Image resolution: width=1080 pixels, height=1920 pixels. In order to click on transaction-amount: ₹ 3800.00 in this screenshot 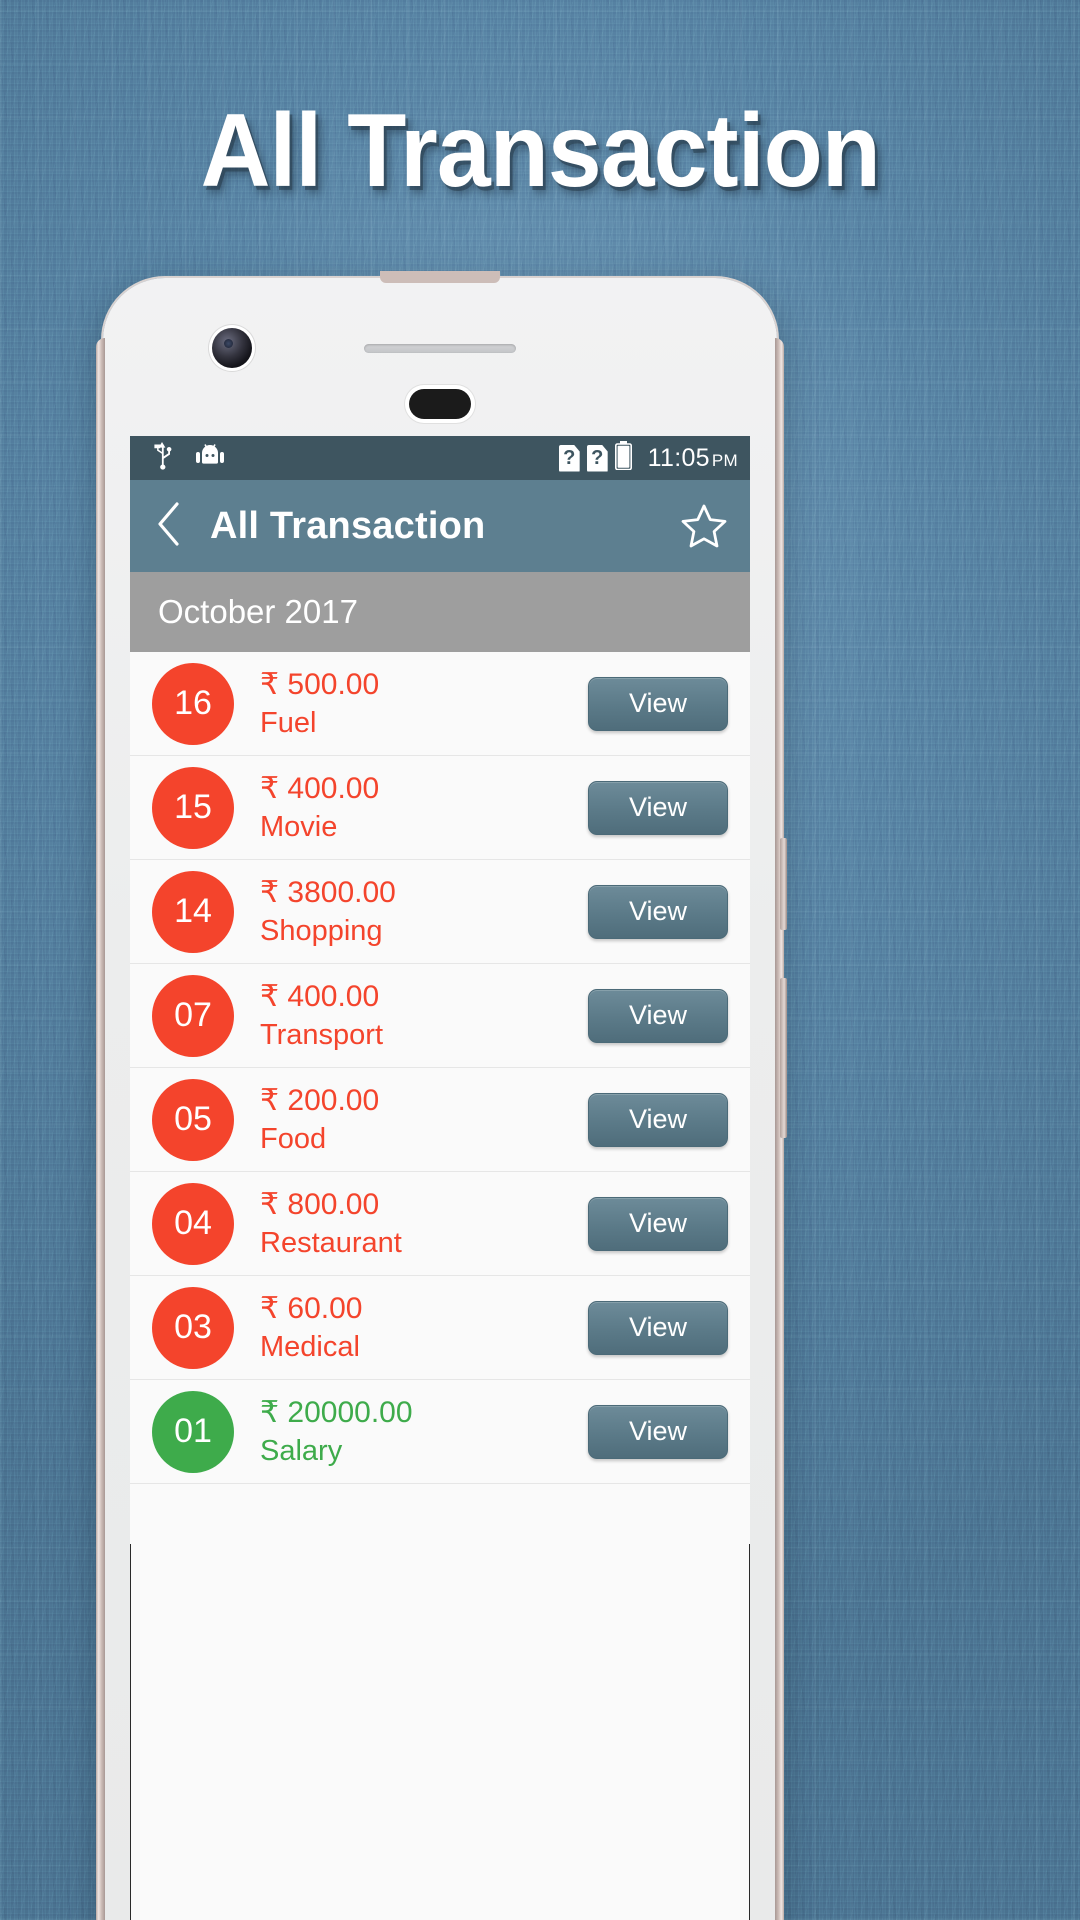, I will do `click(328, 892)`.